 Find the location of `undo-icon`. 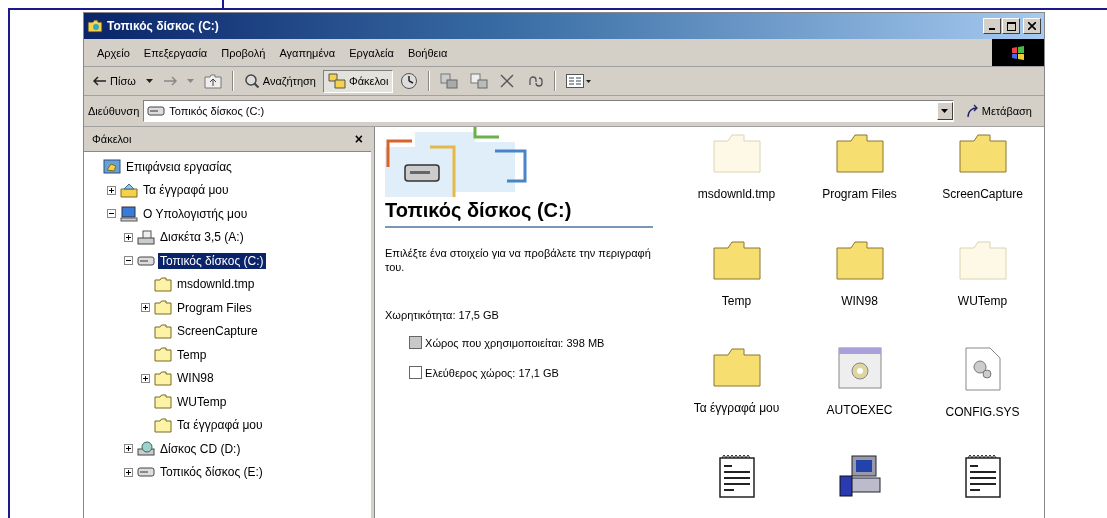

undo-icon is located at coordinates (535, 81).